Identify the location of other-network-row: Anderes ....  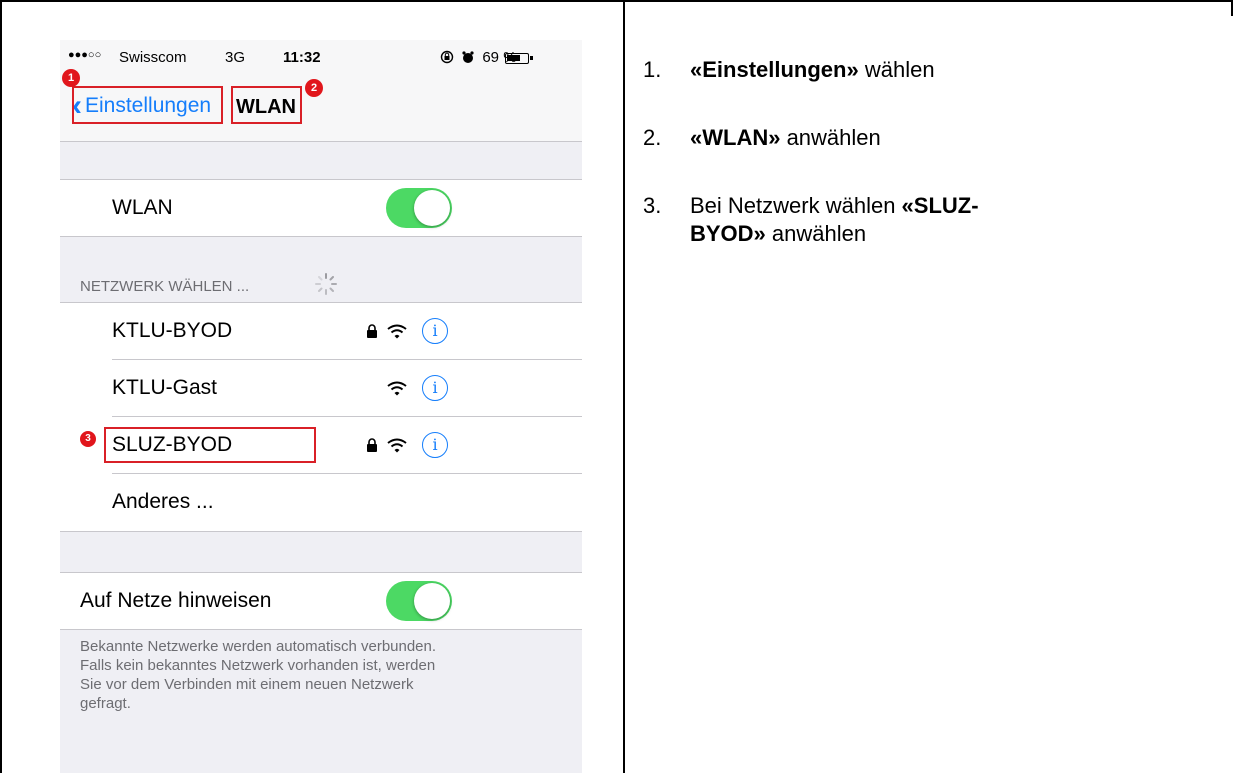
(321, 502).